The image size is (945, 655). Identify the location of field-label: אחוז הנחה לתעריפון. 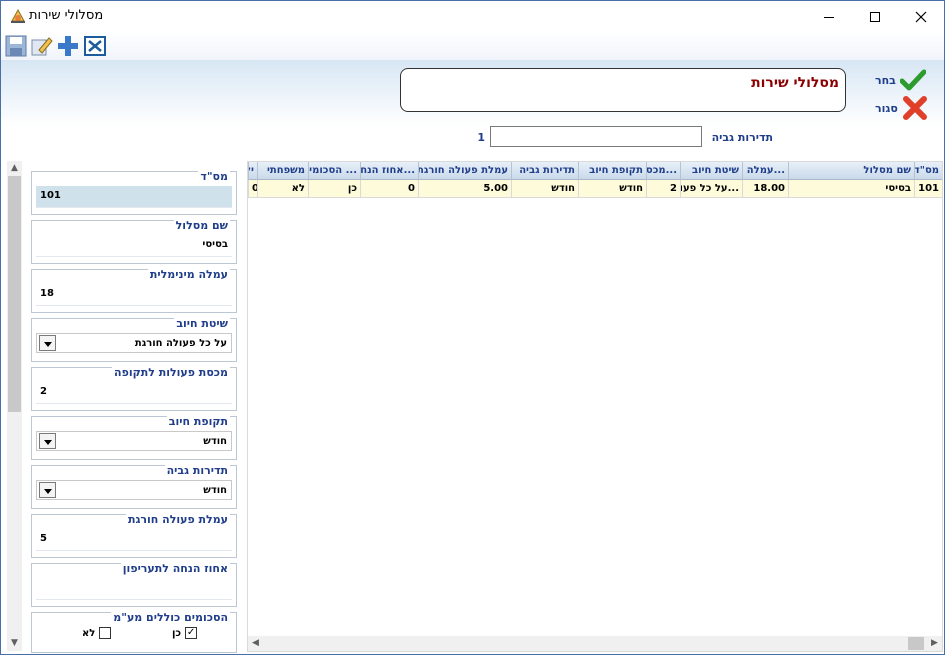
(175, 568).